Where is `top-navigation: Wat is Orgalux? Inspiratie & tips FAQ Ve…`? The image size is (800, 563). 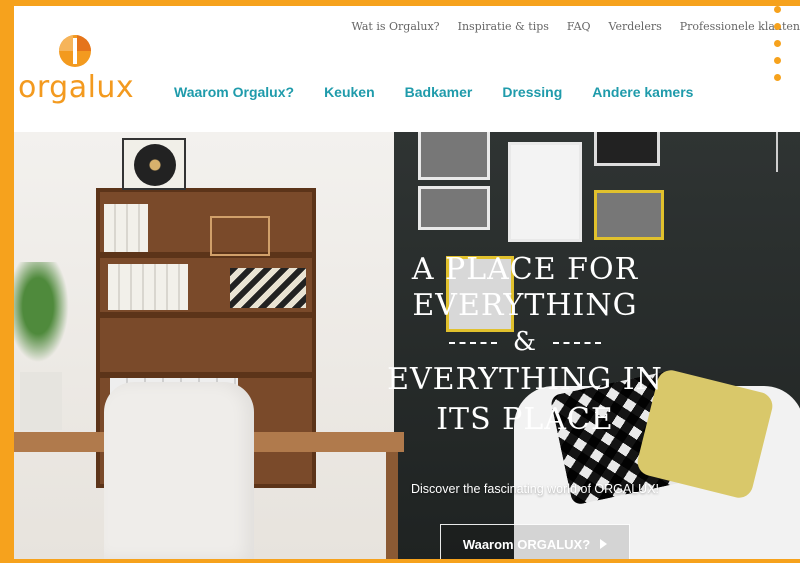
top-navigation: Wat is Orgalux? Inspiratie & tips FAQ Ve… is located at coordinates (576, 26).